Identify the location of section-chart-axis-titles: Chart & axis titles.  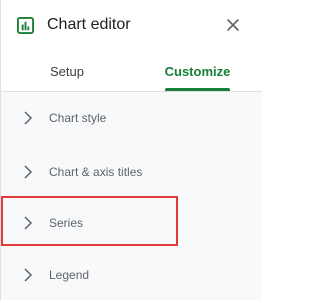
(131, 173).